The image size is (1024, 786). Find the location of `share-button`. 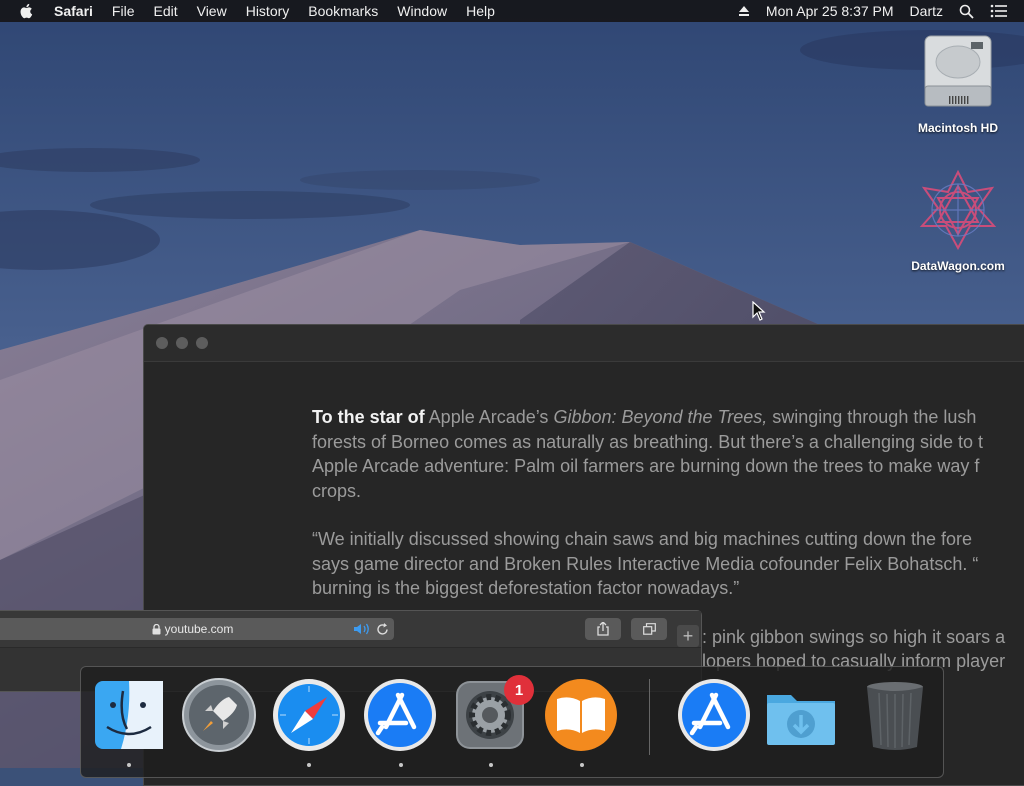

share-button is located at coordinates (603, 629).